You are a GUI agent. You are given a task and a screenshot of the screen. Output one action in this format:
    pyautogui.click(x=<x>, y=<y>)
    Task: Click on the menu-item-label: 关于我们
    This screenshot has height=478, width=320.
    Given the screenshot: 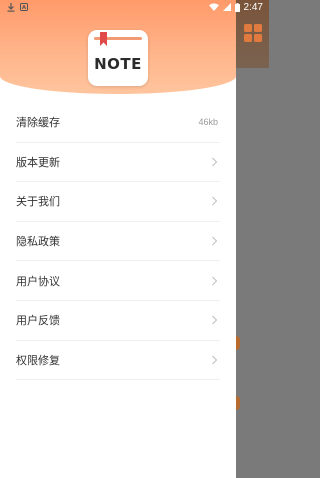 What is the action you would take?
    pyautogui.click(x=38, y=202)
    